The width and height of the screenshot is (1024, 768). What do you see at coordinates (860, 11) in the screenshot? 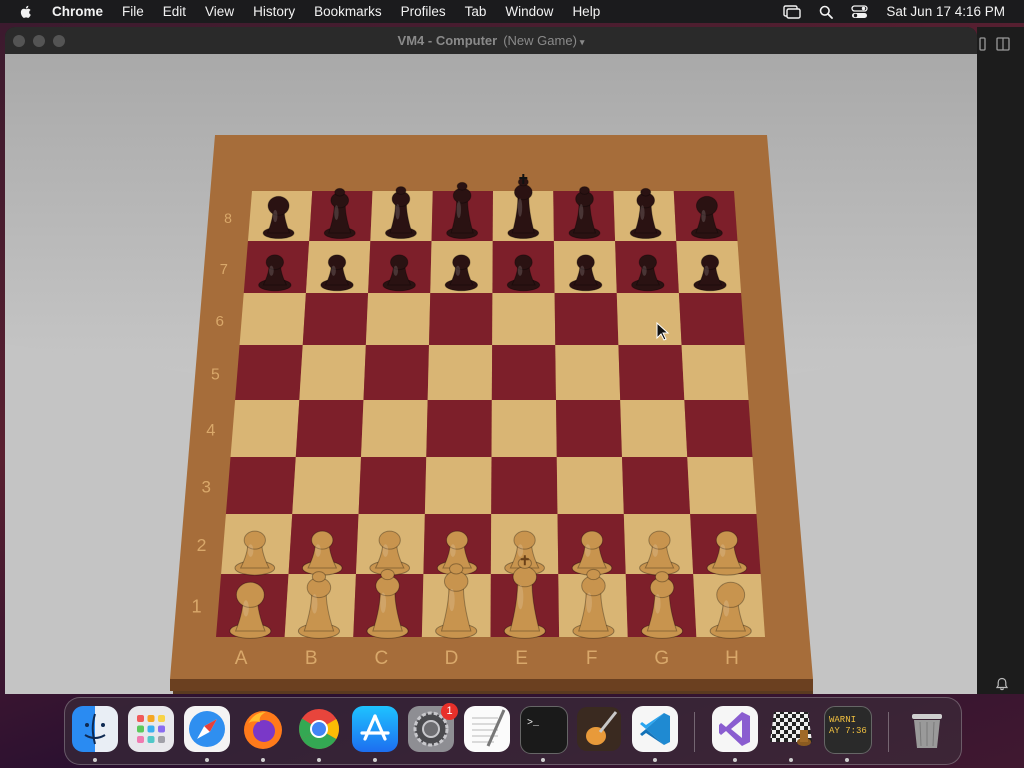
I see `control-center-icon` at bounding box center [860, 11].